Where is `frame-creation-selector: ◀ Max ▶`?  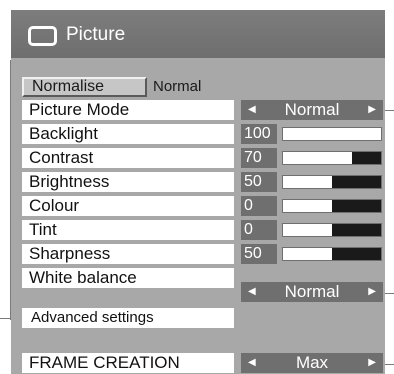
frame-creation-selector: ◀ Max ▶ is located at coordinates (312, 363).